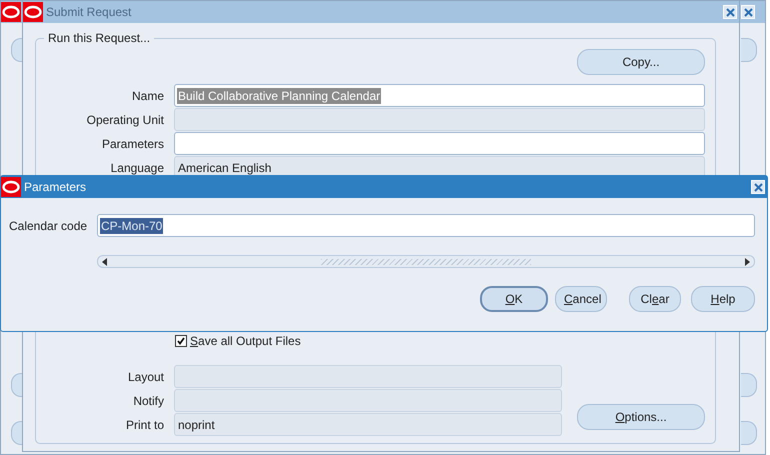  What do you see at coordinates (137, 167) in the screenshot?
I see `field-label: Language` at bounding box center [137, 167].